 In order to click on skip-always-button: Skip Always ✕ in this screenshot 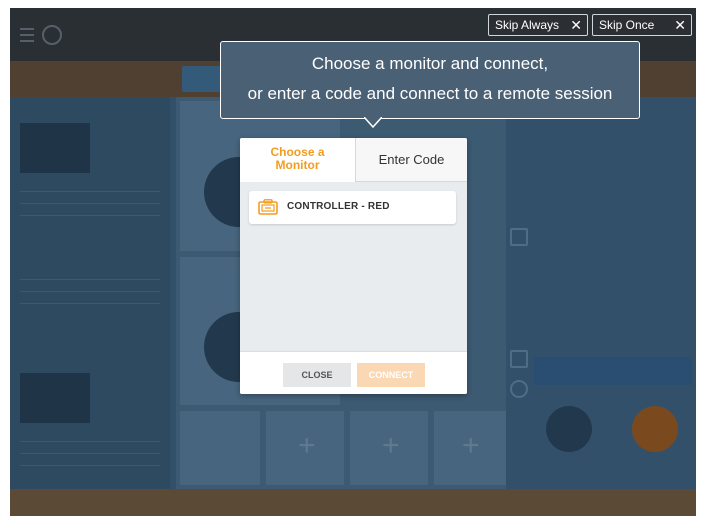, I will do `click(538, 25)`.